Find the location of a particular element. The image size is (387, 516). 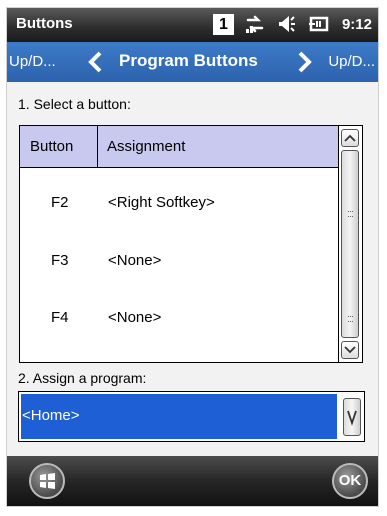

battery-icon is located at coordinates (318, 24).